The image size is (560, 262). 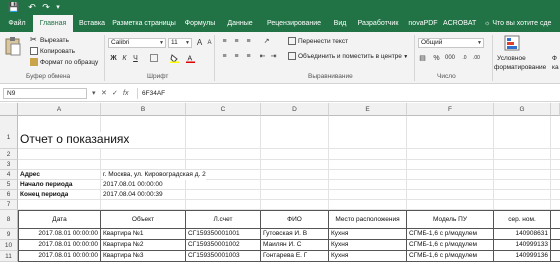 I want to click on redo-icon: ↷, so click(x=46, y=7).